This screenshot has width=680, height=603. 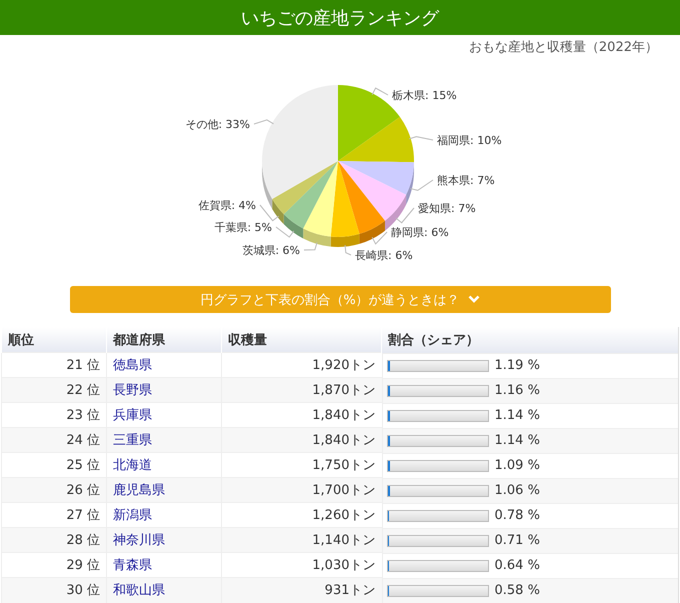 I want to click on amount-cell: 931トン, so click(x=302, y=590).